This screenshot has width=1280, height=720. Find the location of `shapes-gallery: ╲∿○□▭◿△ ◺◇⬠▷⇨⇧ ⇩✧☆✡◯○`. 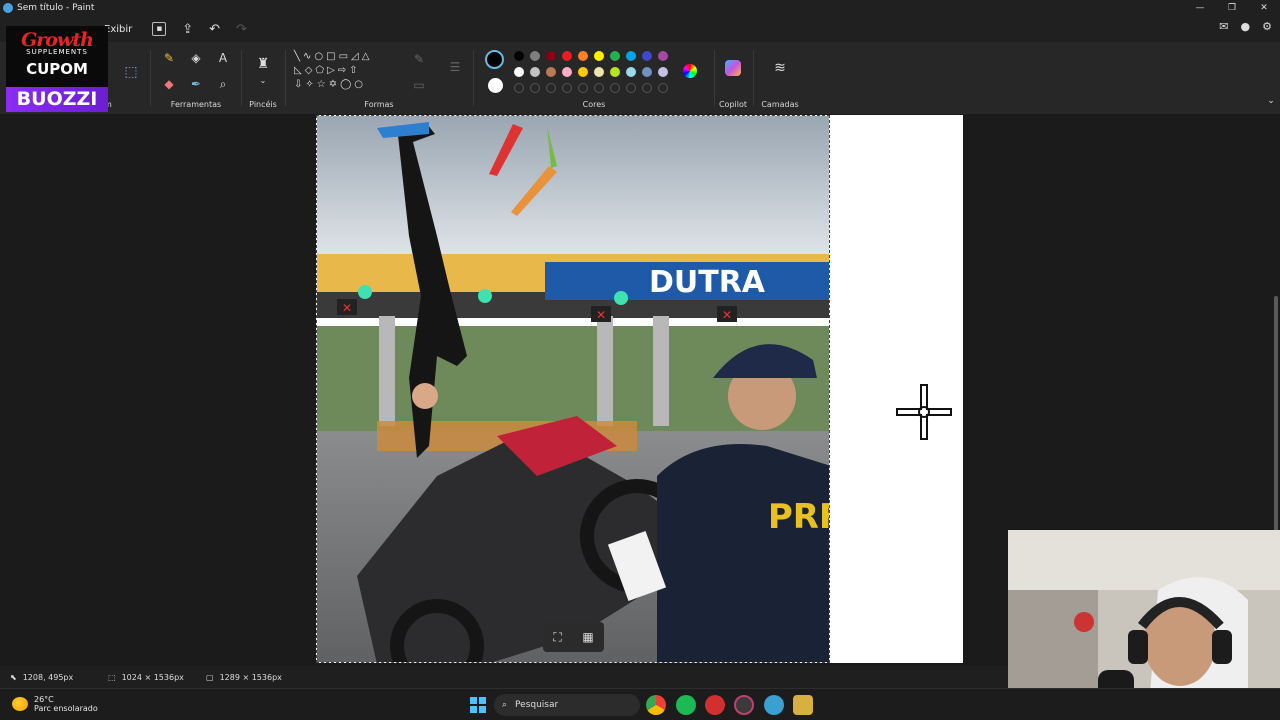

shapes-gallery: ╲∿○□▭◿△ ◺◇⬠▷⇨⇧ ⇩✧☆✡◯○ is located at coordinates (348, 71).